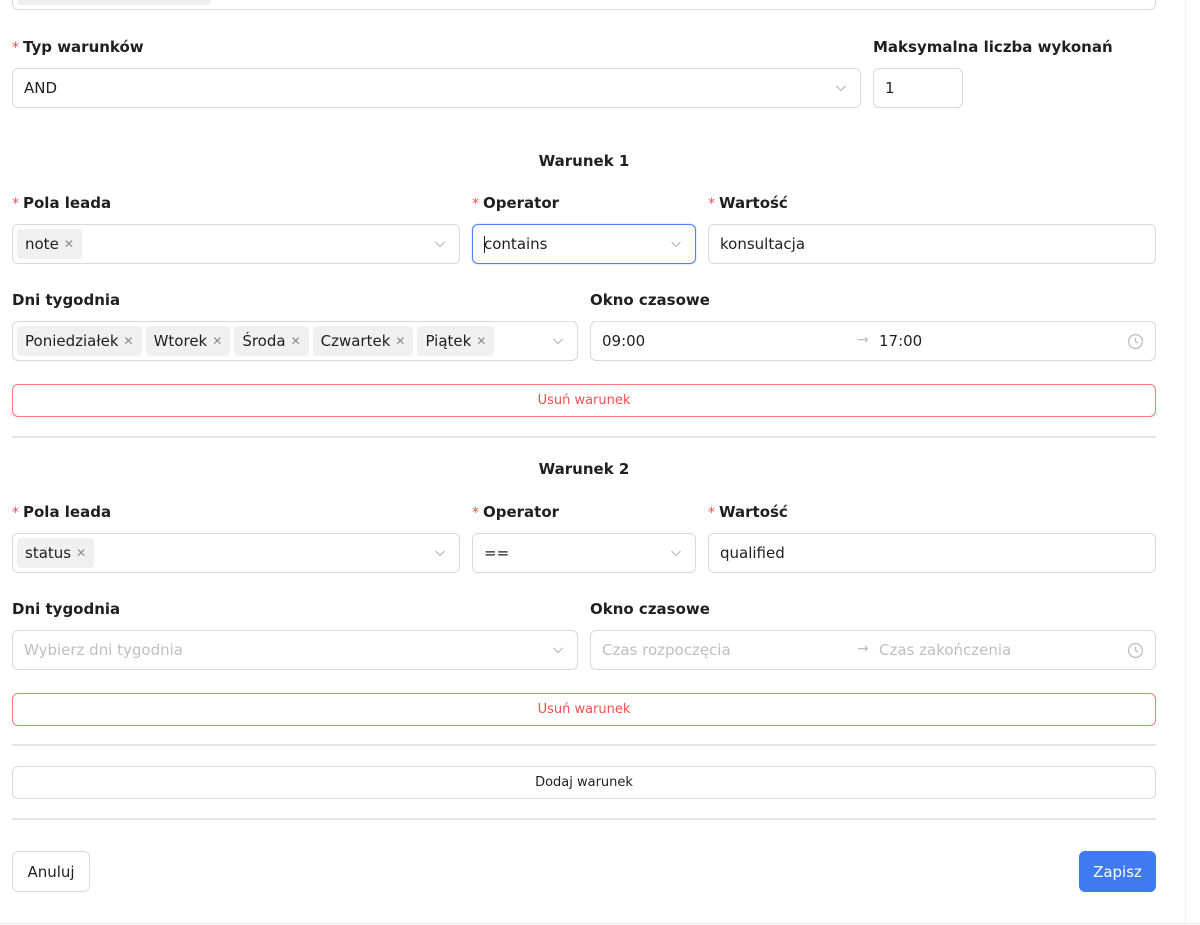 The image size is (1200, 925). I want to click on condition-2-lead-fields-select: status ✕, so click(236, 553).